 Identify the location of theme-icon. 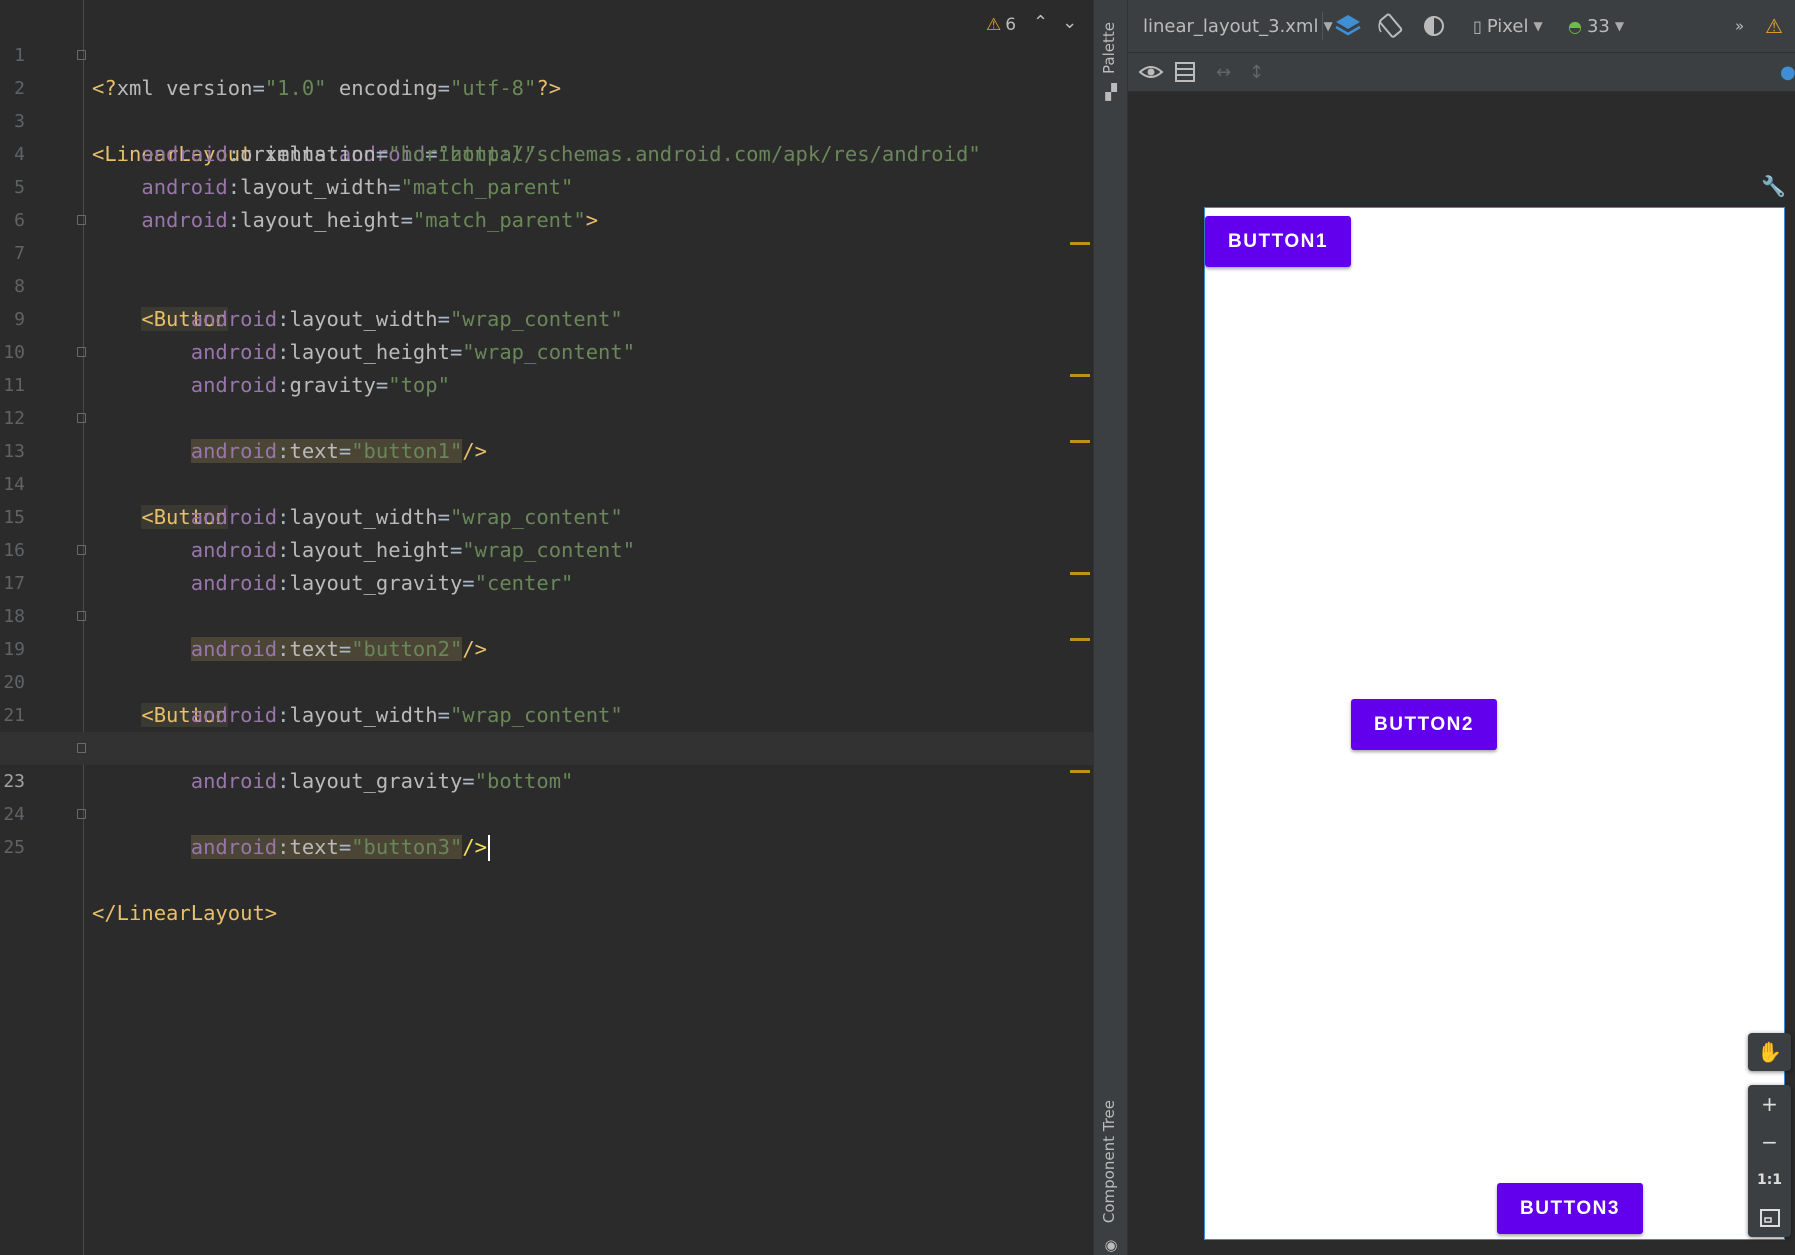
(1434, 26).